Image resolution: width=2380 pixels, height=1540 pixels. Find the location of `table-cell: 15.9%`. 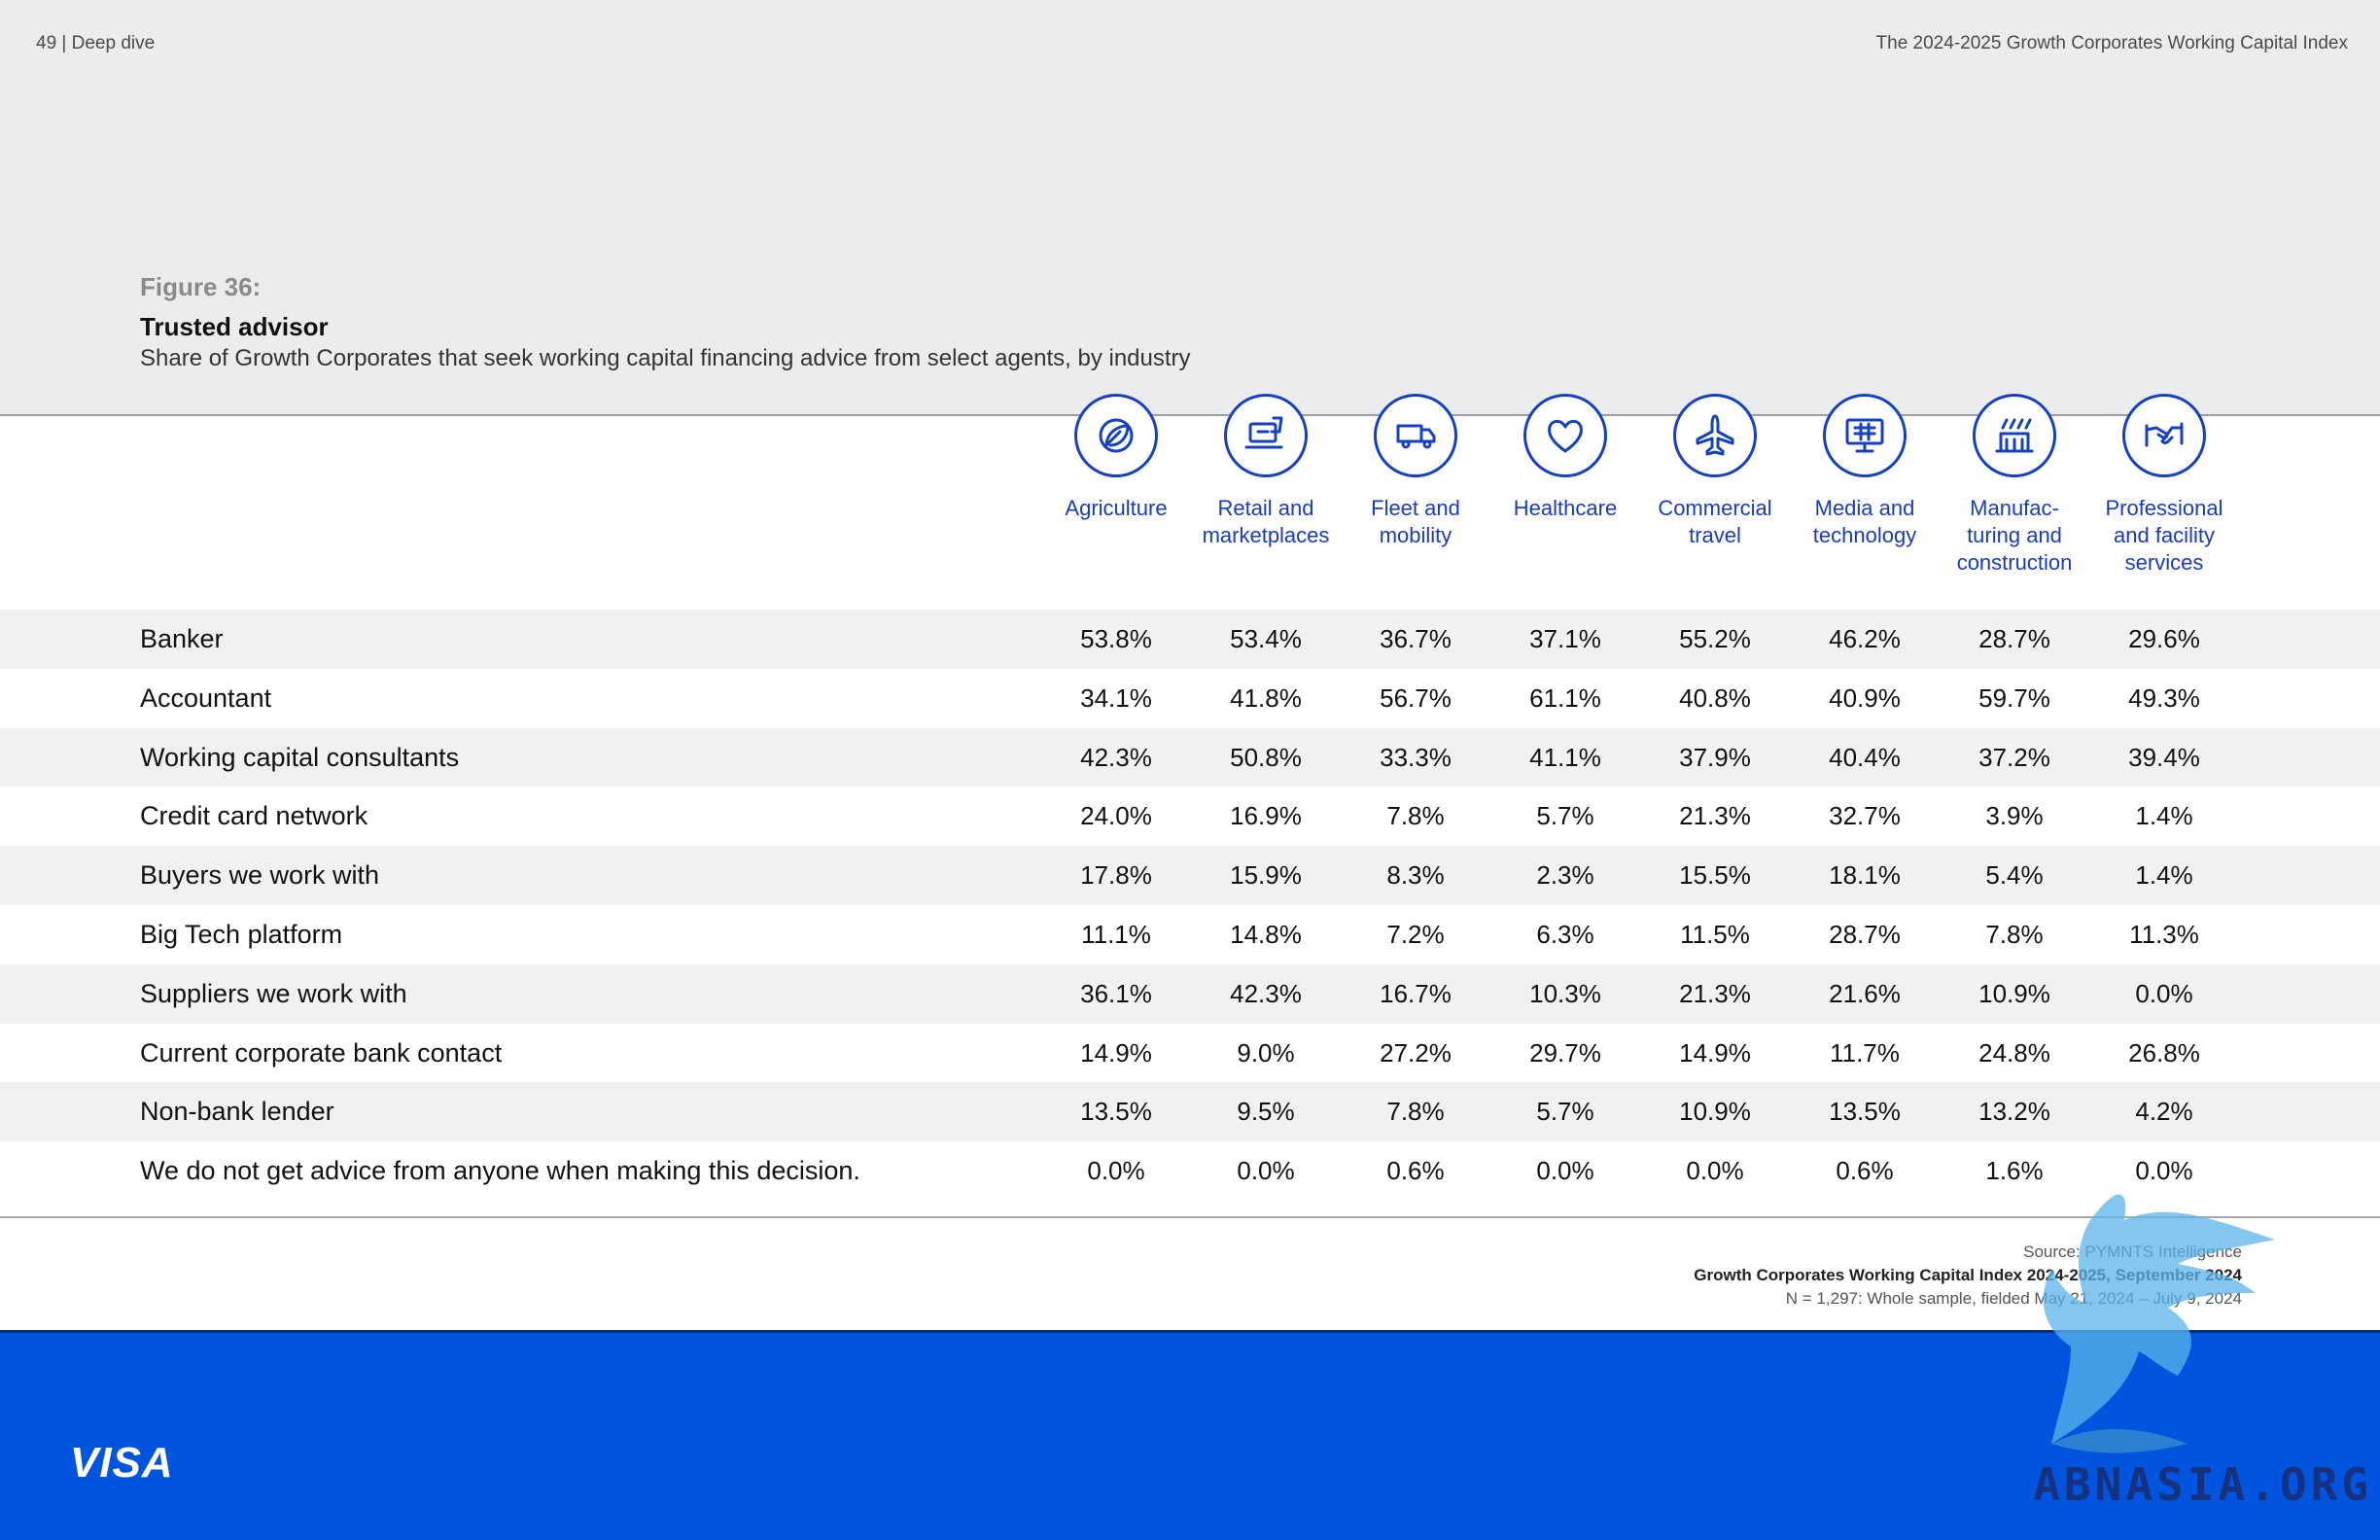

table-cell: 15.9% is located at coordinates (1266, 875).